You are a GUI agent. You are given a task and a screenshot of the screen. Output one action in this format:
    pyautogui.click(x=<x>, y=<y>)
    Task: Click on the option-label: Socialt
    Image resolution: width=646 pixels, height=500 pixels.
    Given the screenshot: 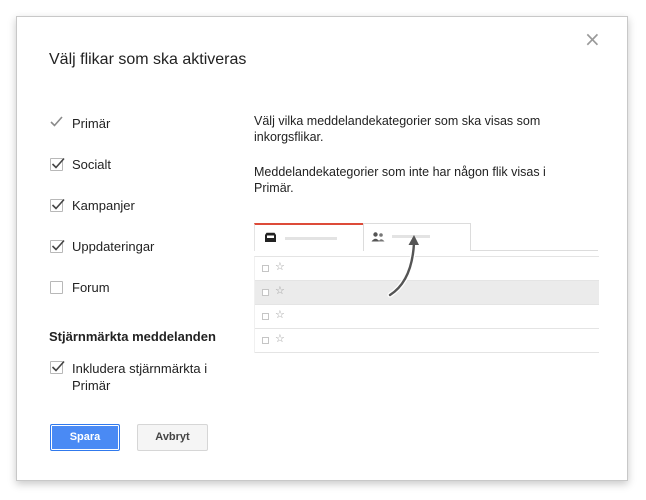 What is the action you would take?
    pyautogui.click(x=92, y=164)
    